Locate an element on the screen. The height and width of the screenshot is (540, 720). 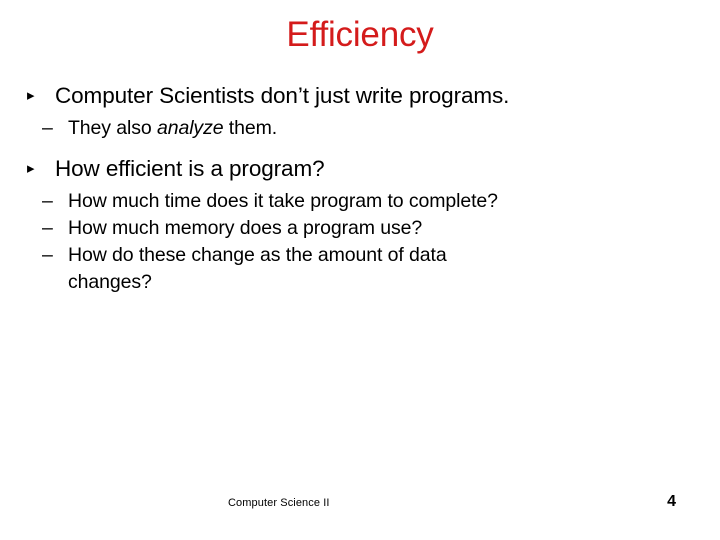
bullet-level2-text-before: They also is located at coordinates (112, 128).